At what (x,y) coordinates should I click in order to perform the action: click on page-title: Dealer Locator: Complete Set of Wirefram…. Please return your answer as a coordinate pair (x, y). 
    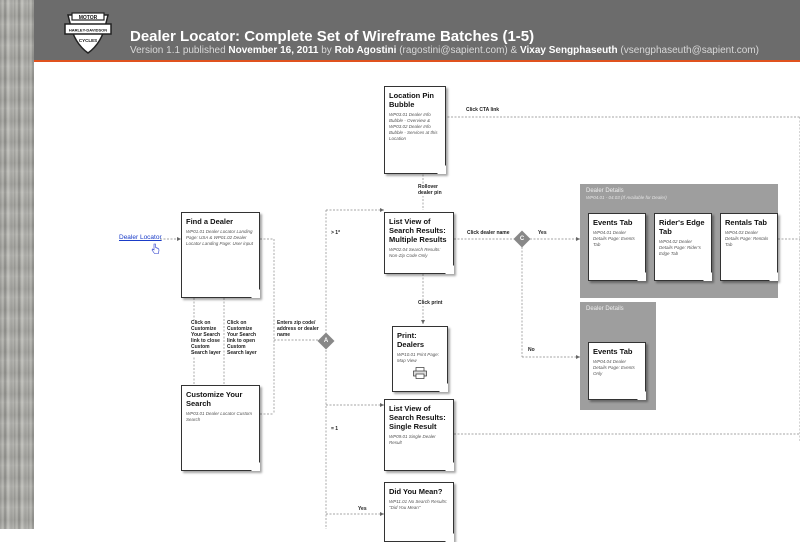
    Looking at the image, I should click on (332, 36).